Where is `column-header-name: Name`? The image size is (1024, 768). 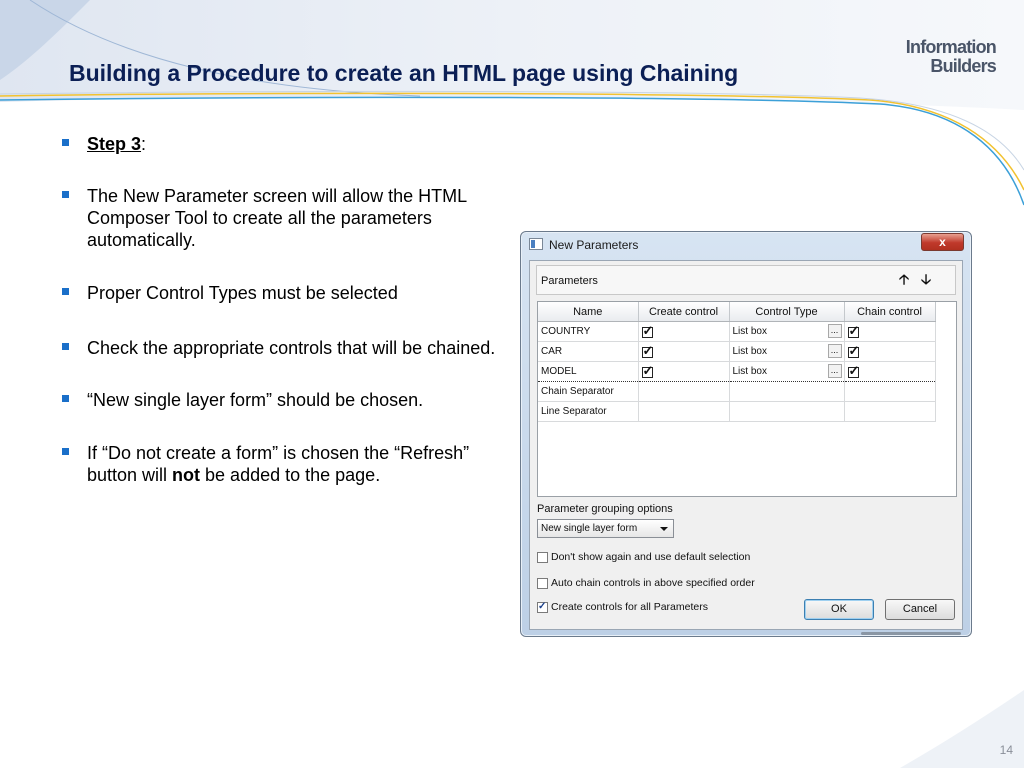
column-header-name: Name is located at coordinates (588, 312).